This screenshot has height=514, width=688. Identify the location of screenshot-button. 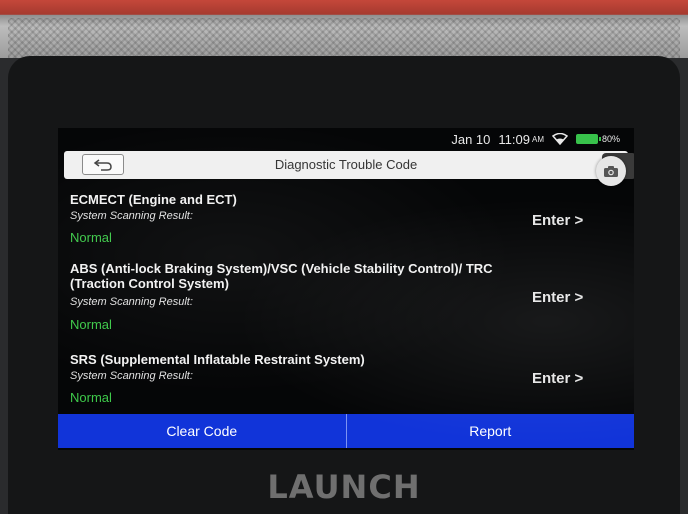
(611, 171).